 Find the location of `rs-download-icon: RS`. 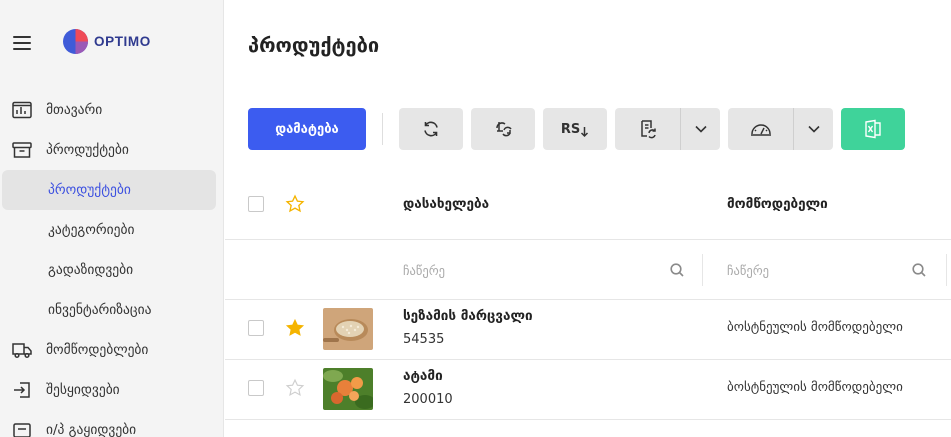

rs-download-icon: RS is located at coordinates (570, 129).